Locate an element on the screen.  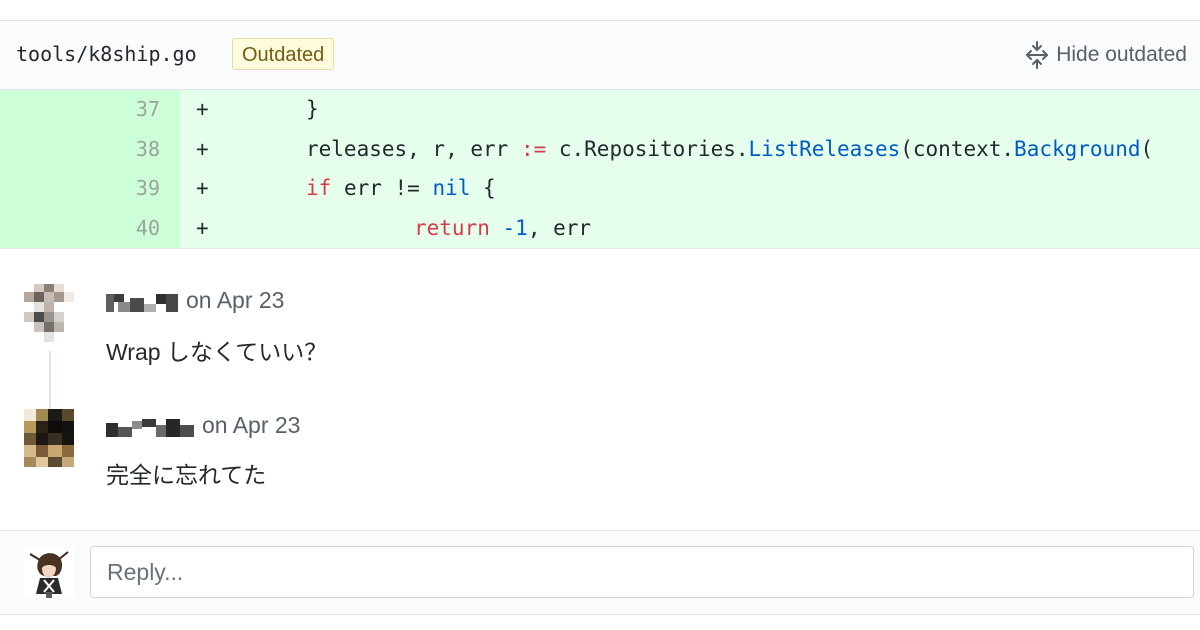
diff-line: 37 + } is located at coordinates (600, 110).